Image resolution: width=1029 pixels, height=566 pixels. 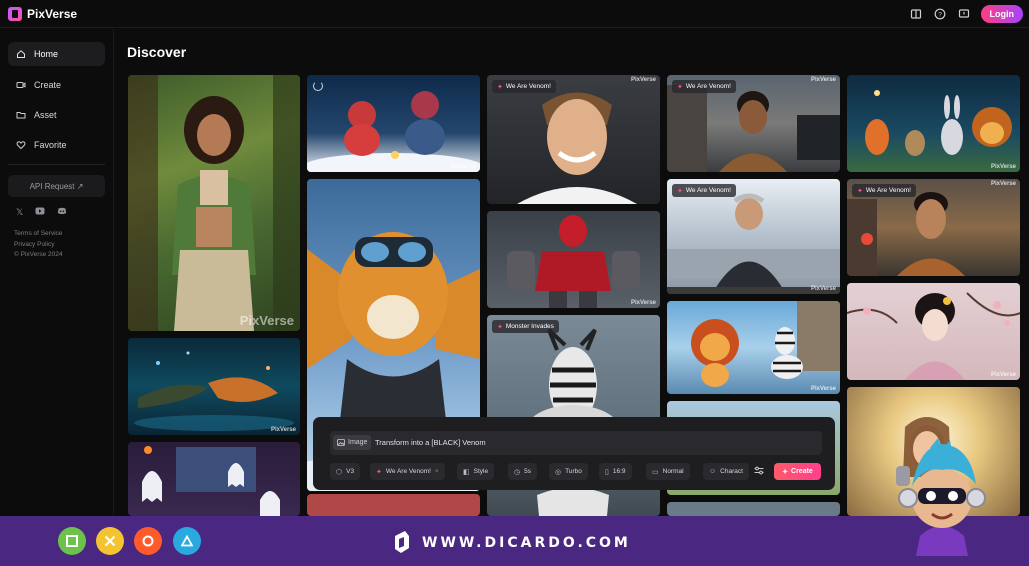 I want to click on discord-icon, so click(x=62, y=212).